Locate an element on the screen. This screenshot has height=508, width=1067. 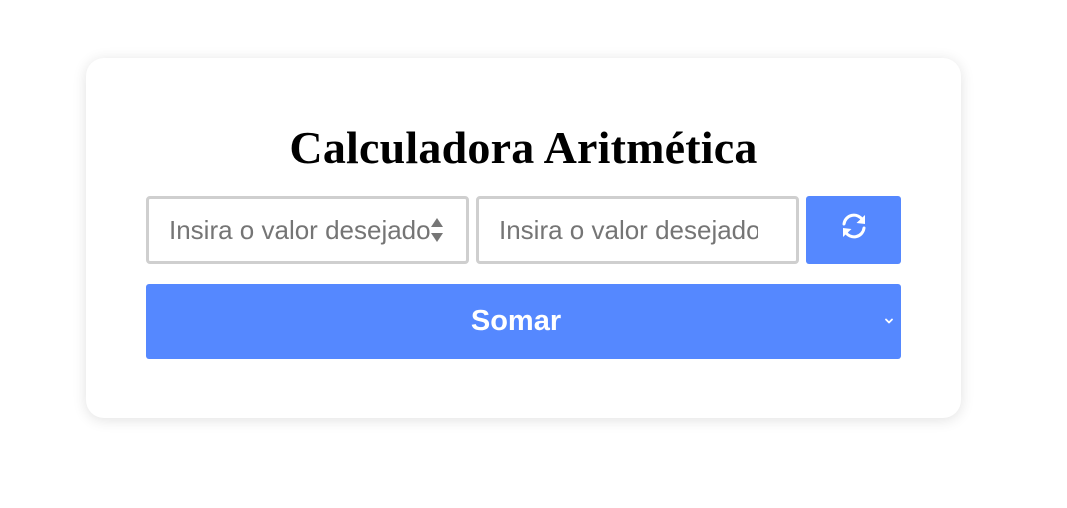
first-number-field is located at coordinates (307, 230).